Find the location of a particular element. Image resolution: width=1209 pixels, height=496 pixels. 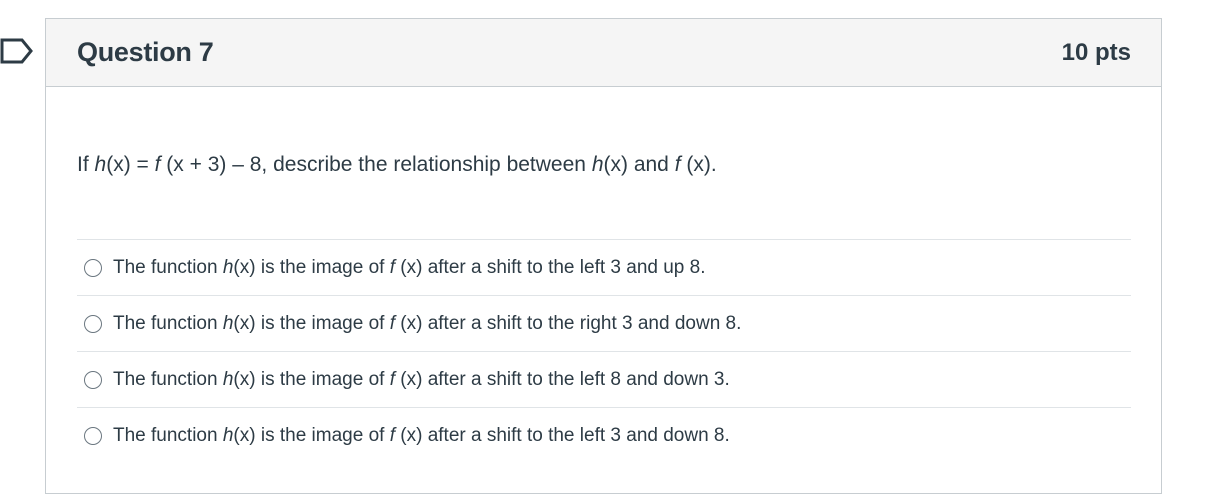

prompt-text: (x). is located at coordinates (698, 164).